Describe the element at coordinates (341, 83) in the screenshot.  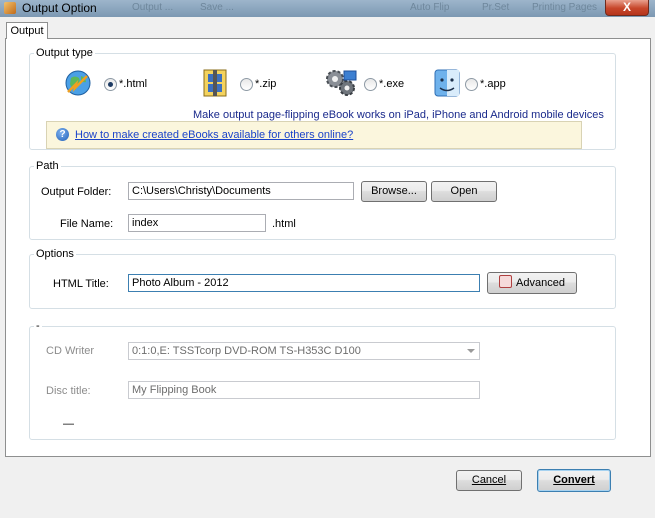
I see `gears-exe-icon` at that location.